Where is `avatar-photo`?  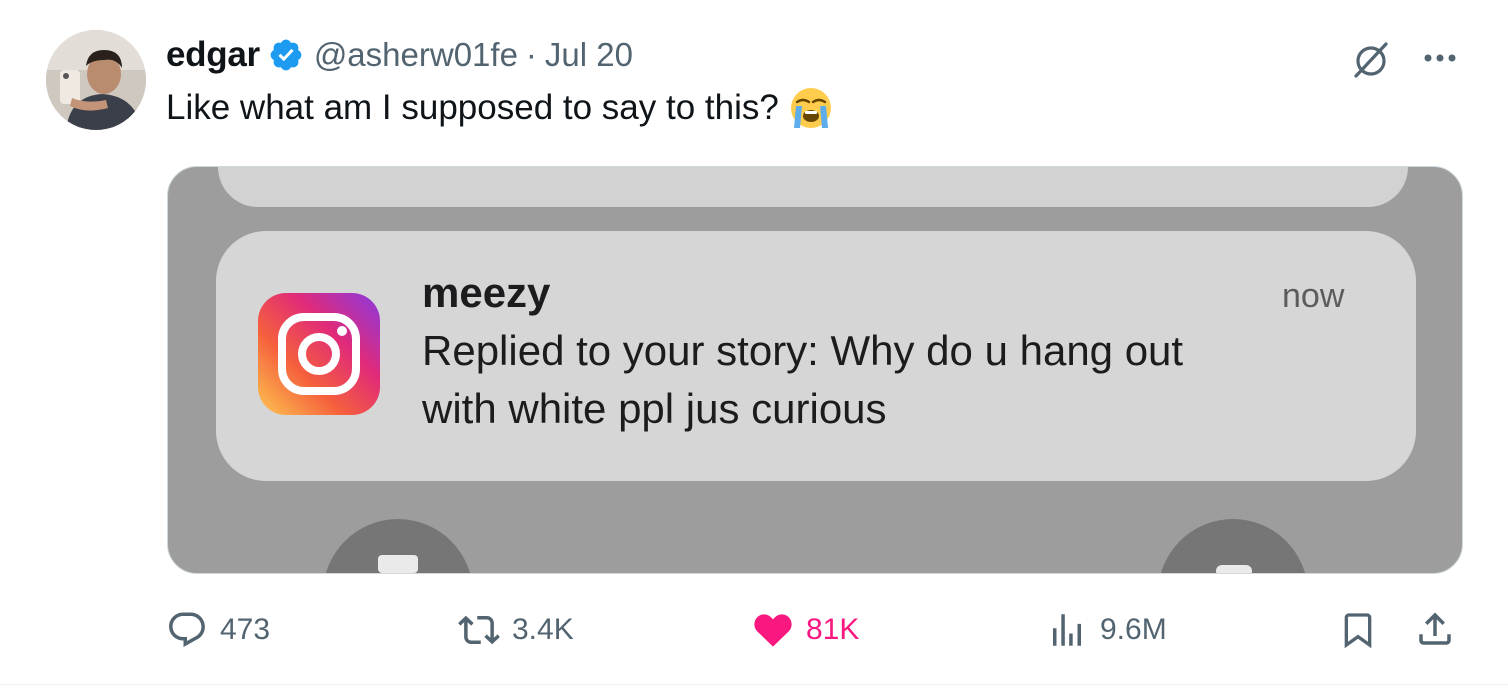 avatar-photo is located at coordinates (96, 80).